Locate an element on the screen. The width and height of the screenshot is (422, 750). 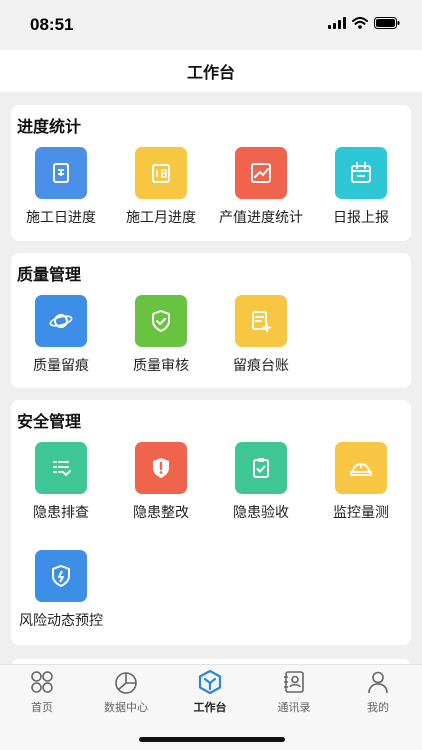
wifi-icon is located at coordinates (360, 23).